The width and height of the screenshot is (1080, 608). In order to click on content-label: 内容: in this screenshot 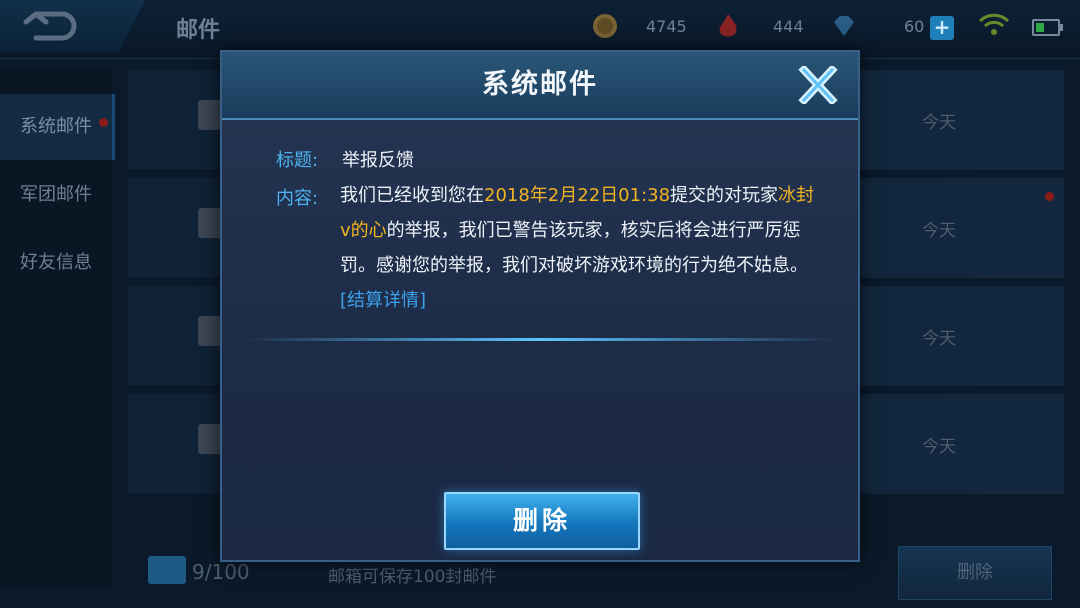, I will do `click(297, 198)`.